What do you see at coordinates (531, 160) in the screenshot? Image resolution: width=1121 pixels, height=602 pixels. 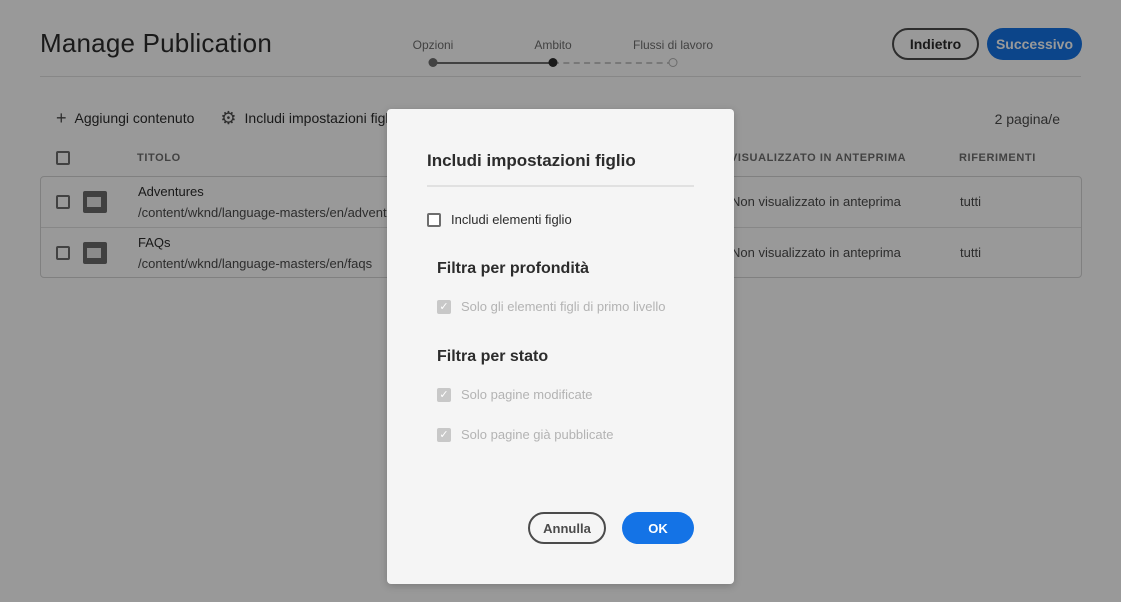 I see `dialog-title: Includi impostazioni figlio` at bounding box center [531, 160].